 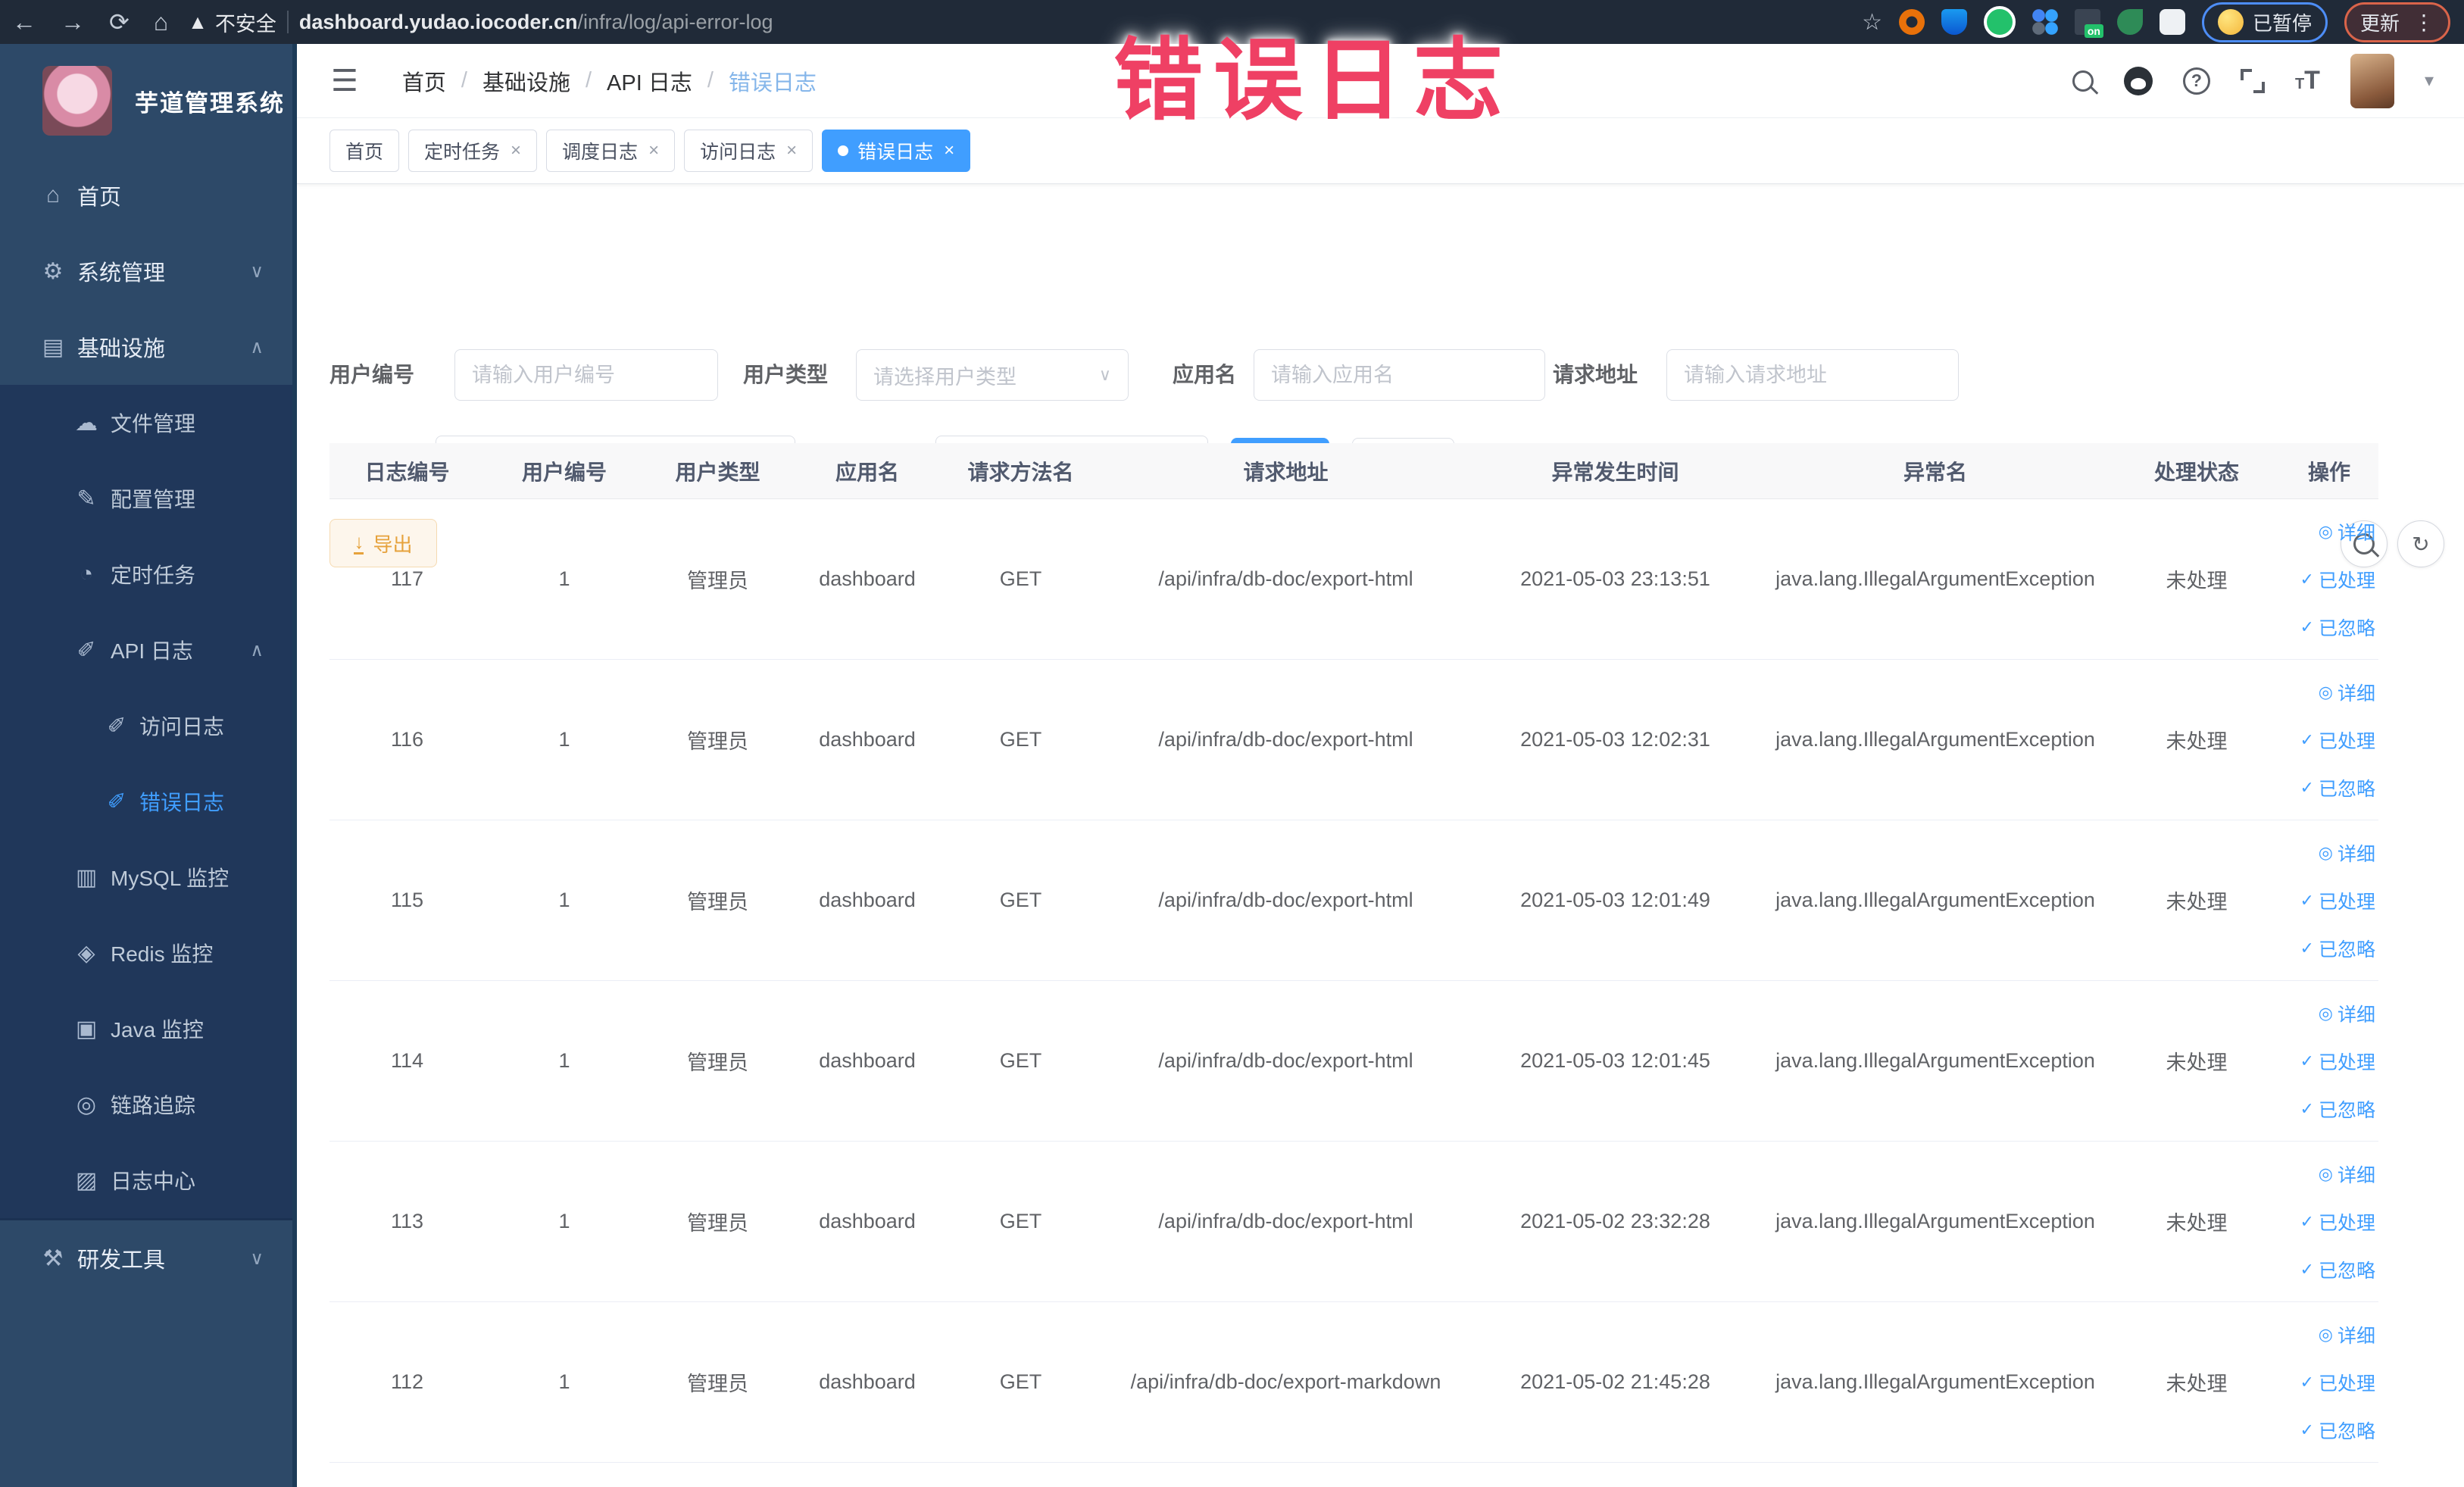 I want to click on fullscreen-icon, so click(x=2252, y=80).